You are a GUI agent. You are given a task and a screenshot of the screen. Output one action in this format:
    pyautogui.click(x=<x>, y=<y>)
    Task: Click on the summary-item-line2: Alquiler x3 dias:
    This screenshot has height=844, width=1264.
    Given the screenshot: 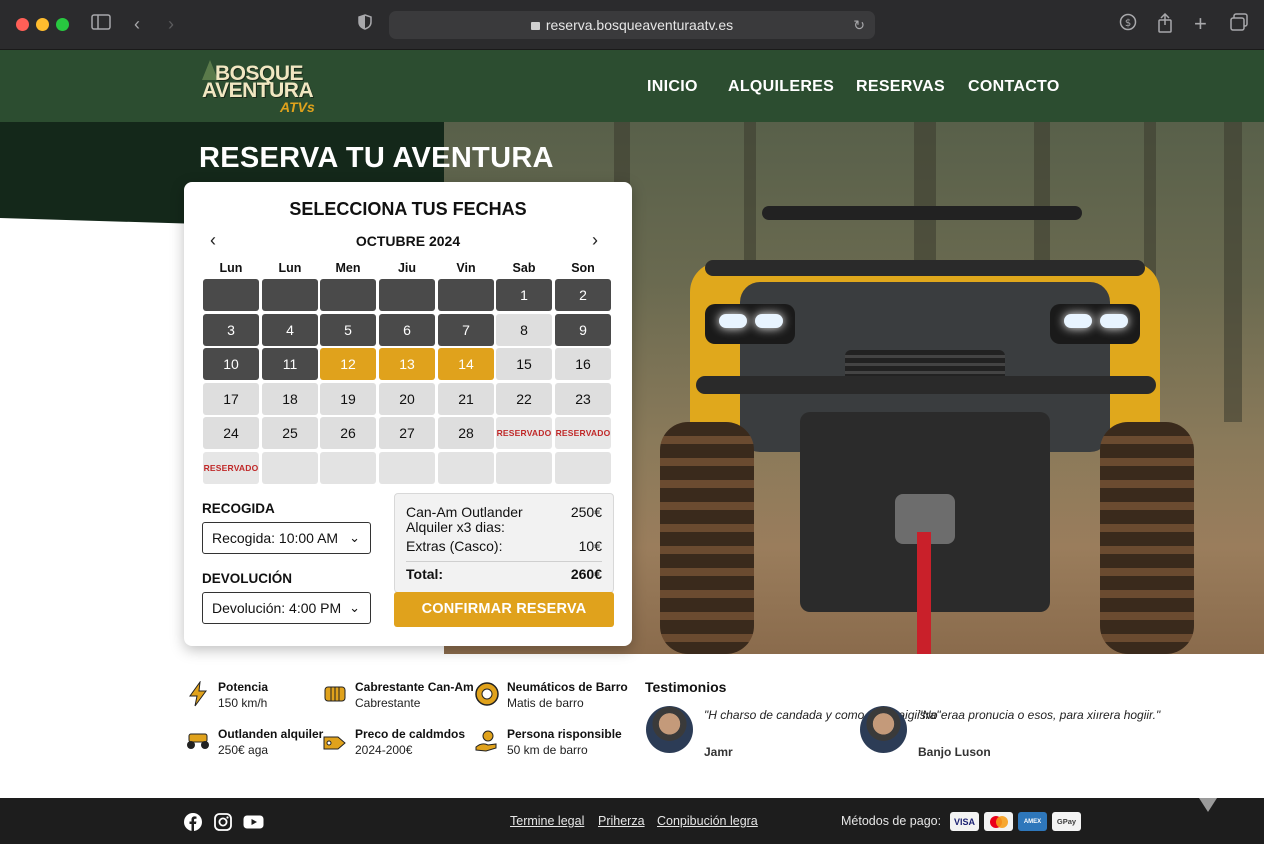 What is the action you would take?
    pyautogui.click(x=455, y=527)
    